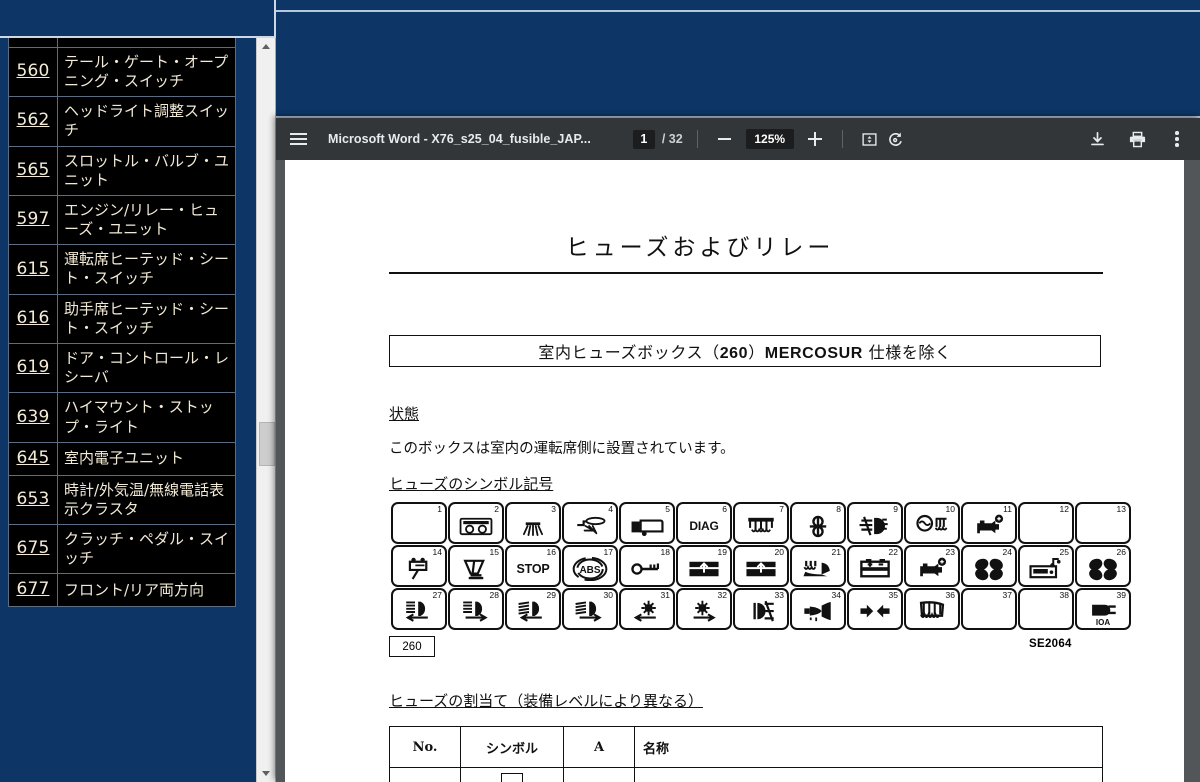 This screenshot has height=782, width=1200. I want to click on parts-index-number-link: 619, so click(32, 367).